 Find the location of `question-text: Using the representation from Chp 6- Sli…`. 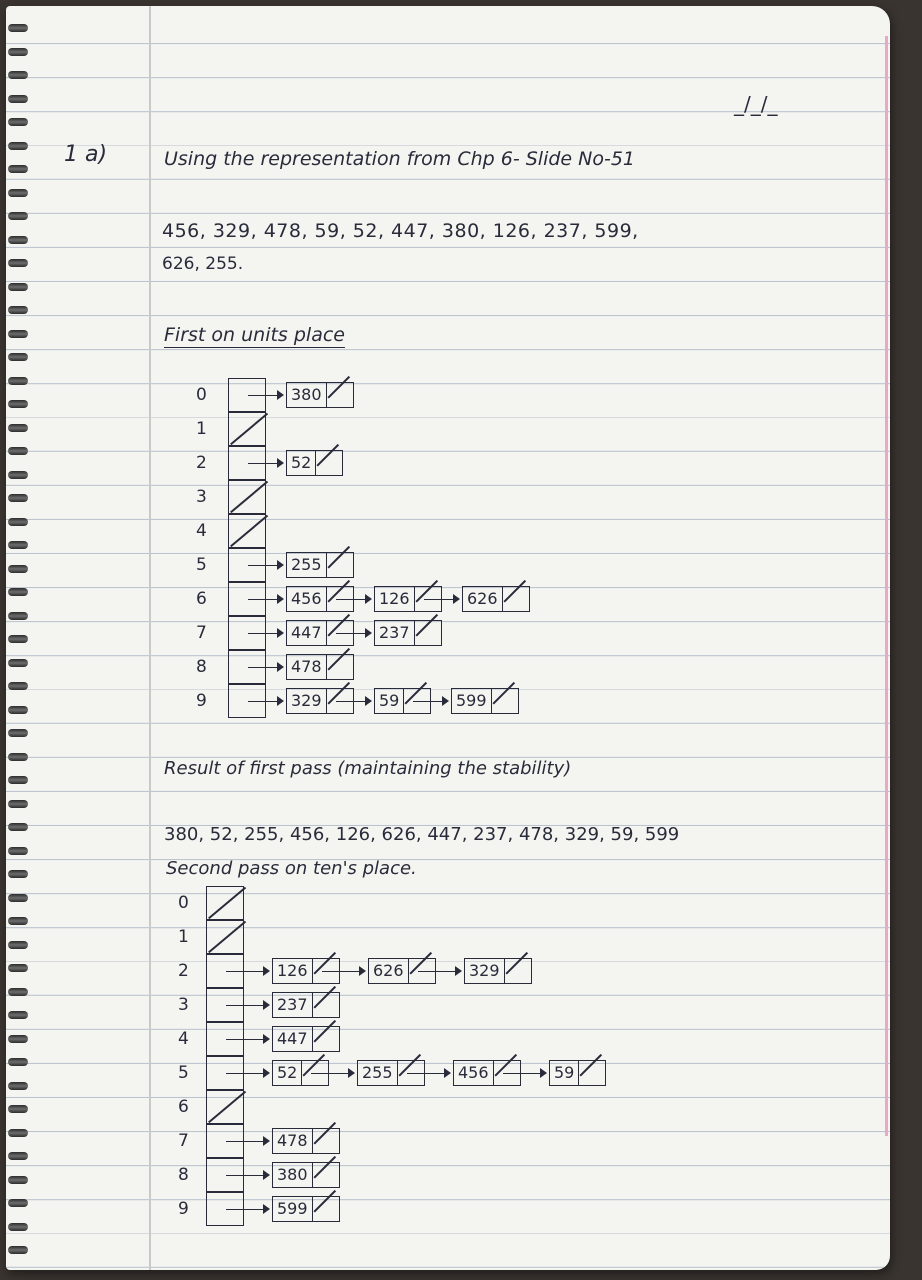

question-text: Using the representation from Chp 6- Sli… is located at coordinates (400, 159).